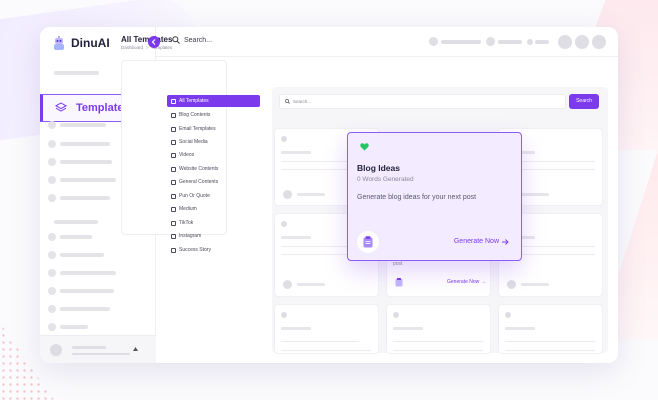  What do you see at coordinates (505, 241) in the screenshot?
I see `arrow-right-icon` at bounding box center [505, 241].